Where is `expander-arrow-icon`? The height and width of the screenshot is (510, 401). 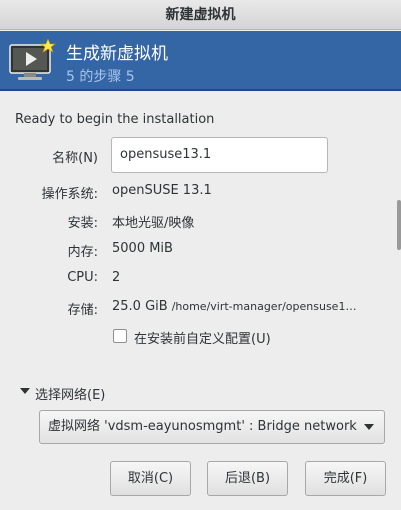 expander-arrow-icon is located at coordinates (25, 391).